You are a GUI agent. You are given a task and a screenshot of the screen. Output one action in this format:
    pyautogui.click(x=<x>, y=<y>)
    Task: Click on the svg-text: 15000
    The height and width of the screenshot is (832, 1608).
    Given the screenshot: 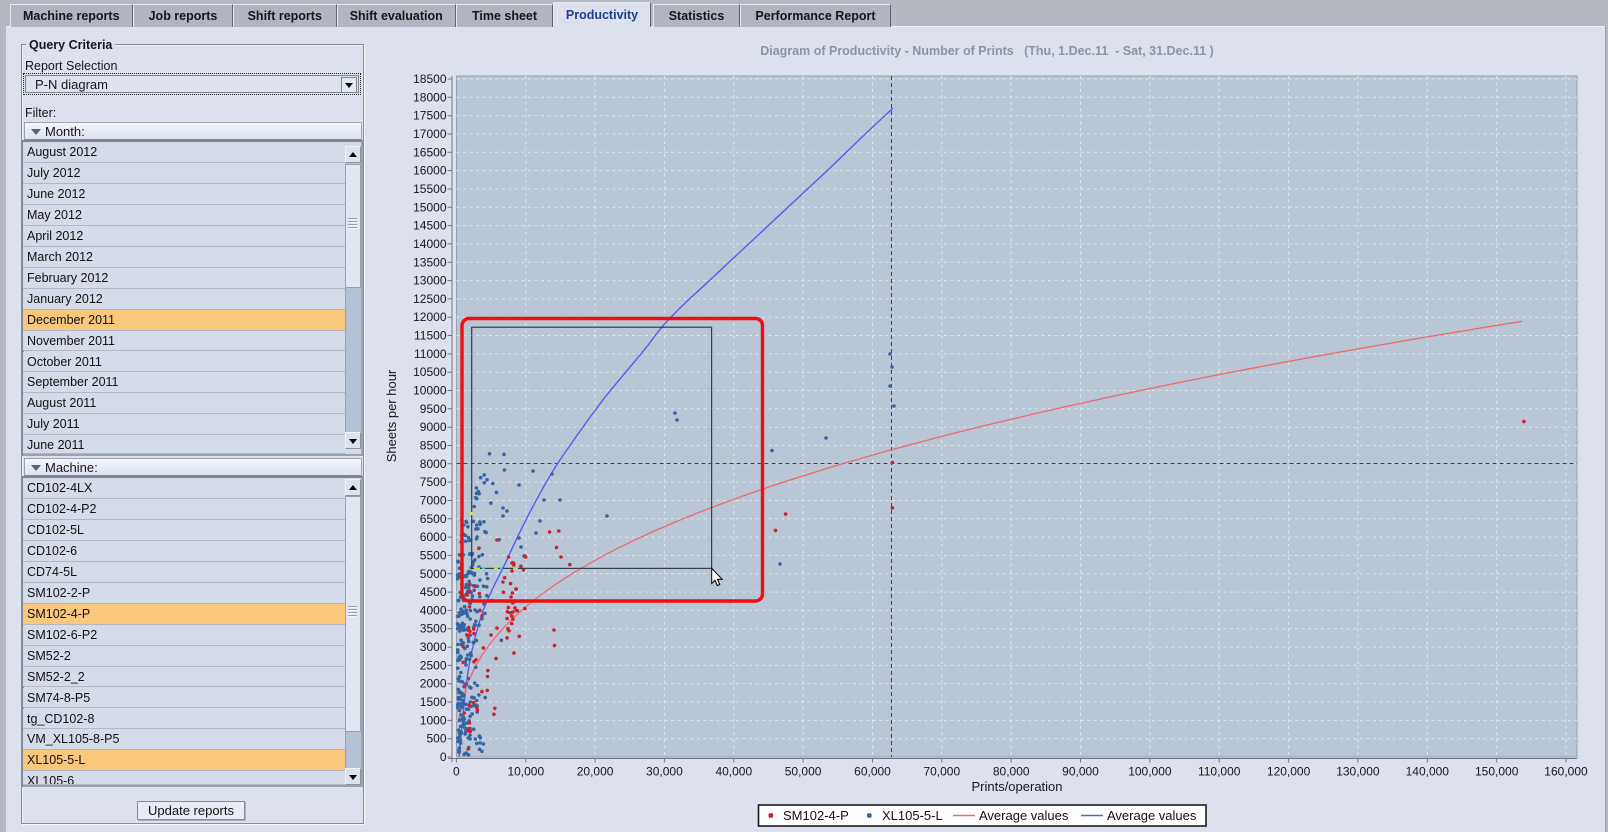 What is the action you would take?
    pyautogui.click(x=430, y=207)
    